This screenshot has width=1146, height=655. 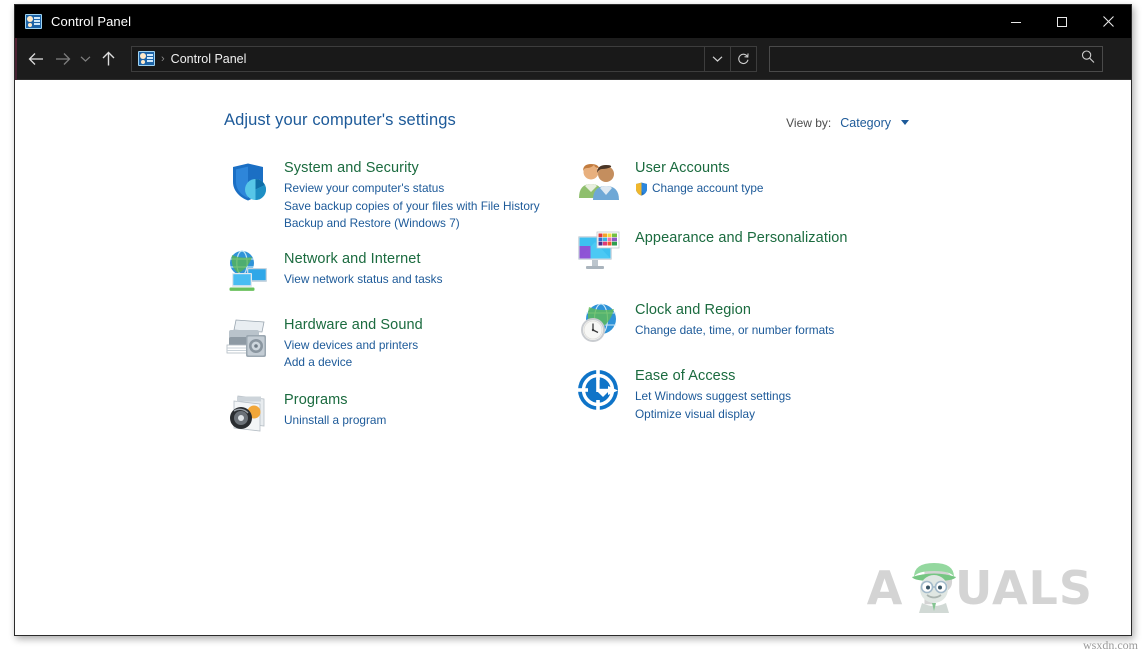 I want to click on uac-shield-icon, so click(x=641, y=189).